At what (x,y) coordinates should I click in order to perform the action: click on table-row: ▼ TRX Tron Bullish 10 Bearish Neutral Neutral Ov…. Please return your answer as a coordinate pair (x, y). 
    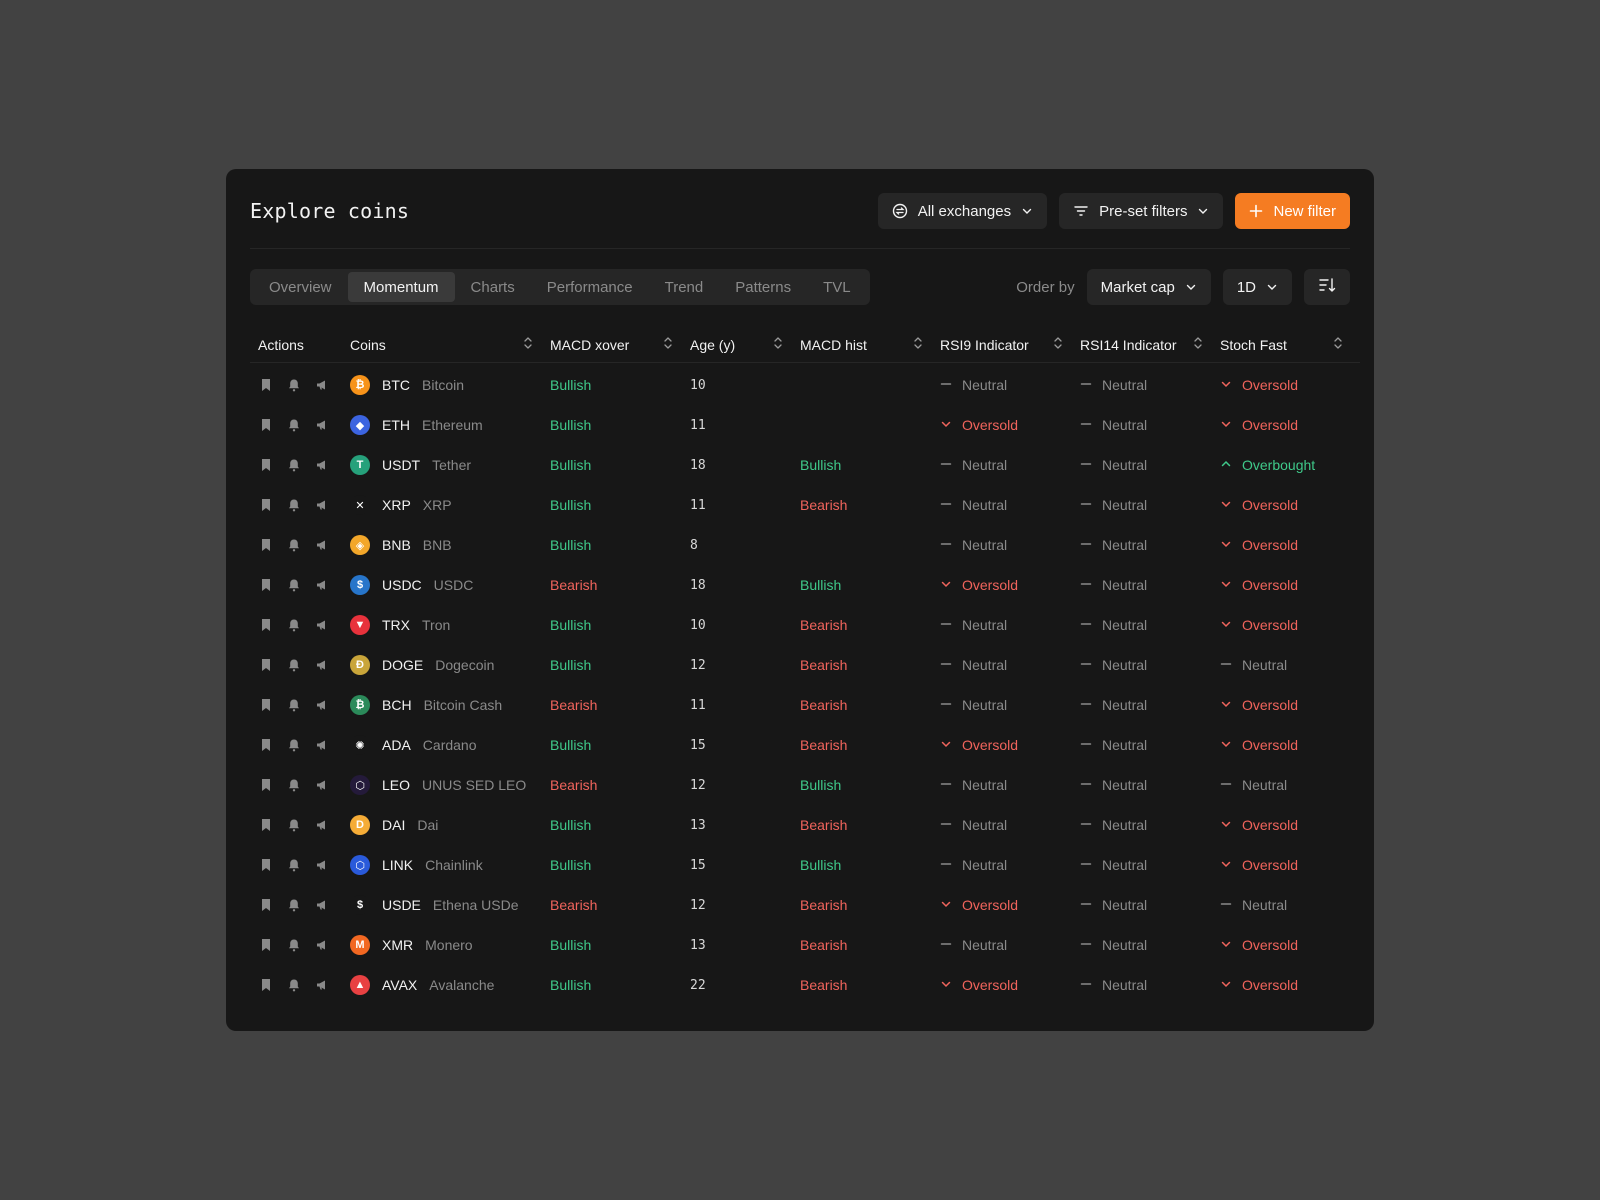
    Looking at the image, I should click on (805, 625).